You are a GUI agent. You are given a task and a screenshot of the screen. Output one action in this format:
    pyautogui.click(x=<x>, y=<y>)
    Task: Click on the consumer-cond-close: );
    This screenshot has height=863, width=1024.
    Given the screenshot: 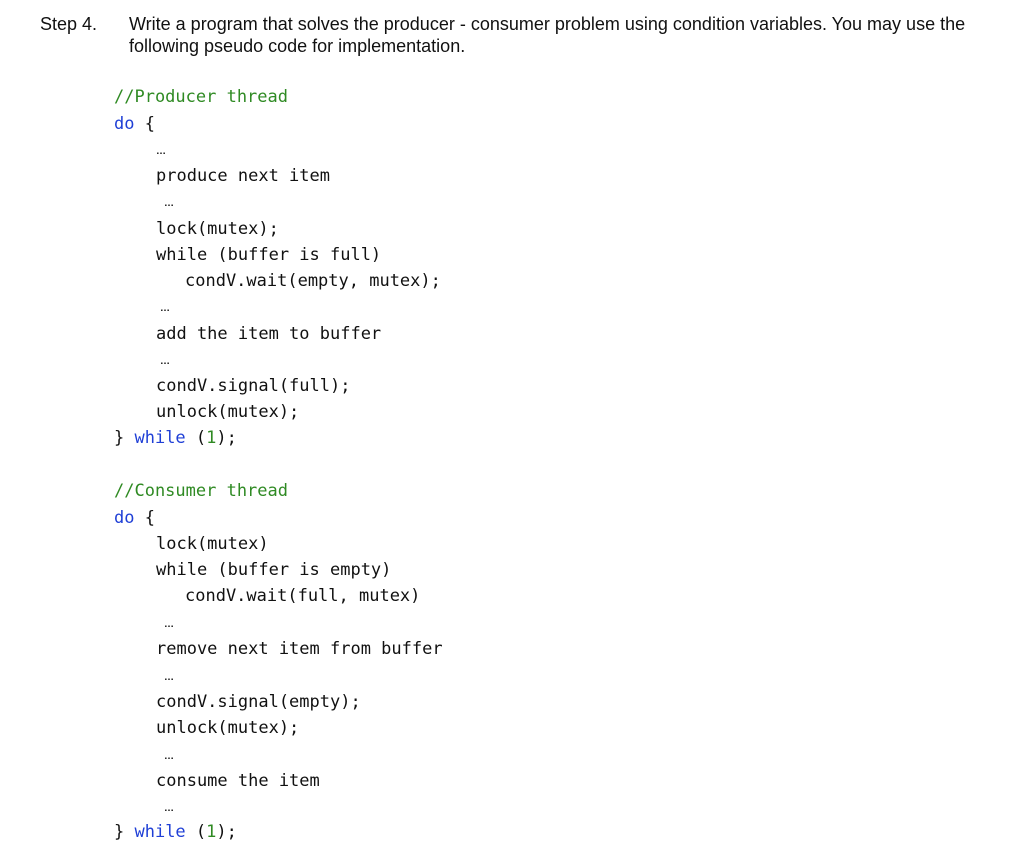 What is the action you would take?
    pyautogui.click(x=226, y=832)
    